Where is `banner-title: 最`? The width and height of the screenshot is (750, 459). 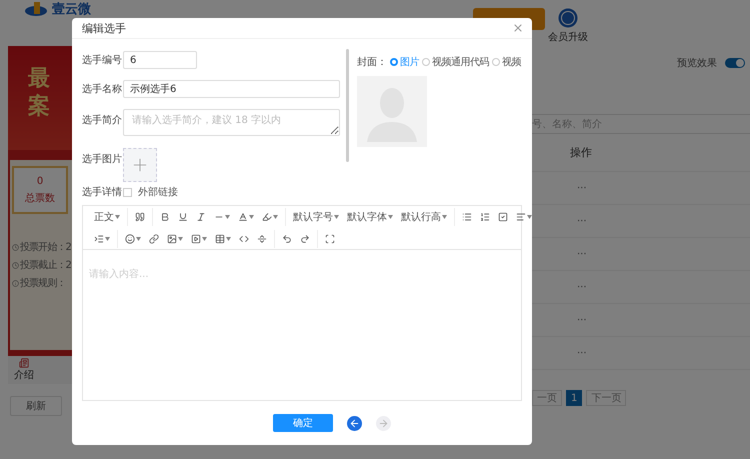 banner-title: 最 is located at coordinates (39, 79).